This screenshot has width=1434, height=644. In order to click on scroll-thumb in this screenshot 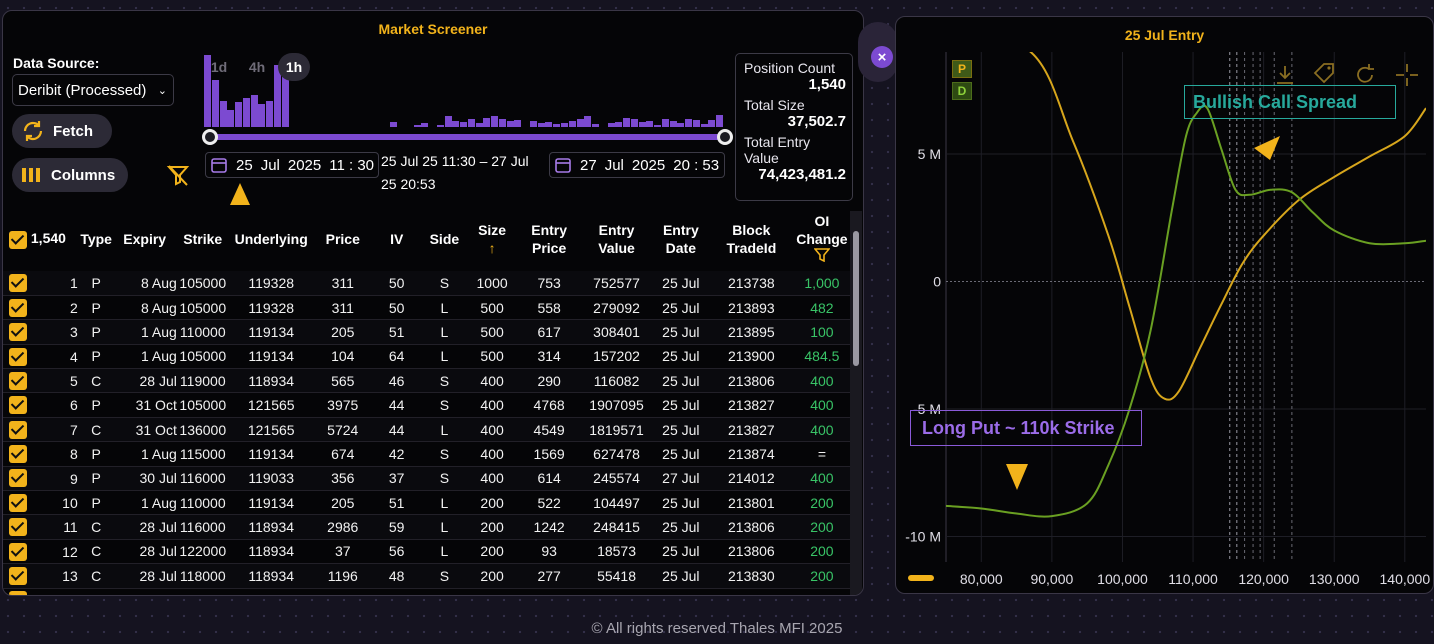, I will do `click(856, 298)`.